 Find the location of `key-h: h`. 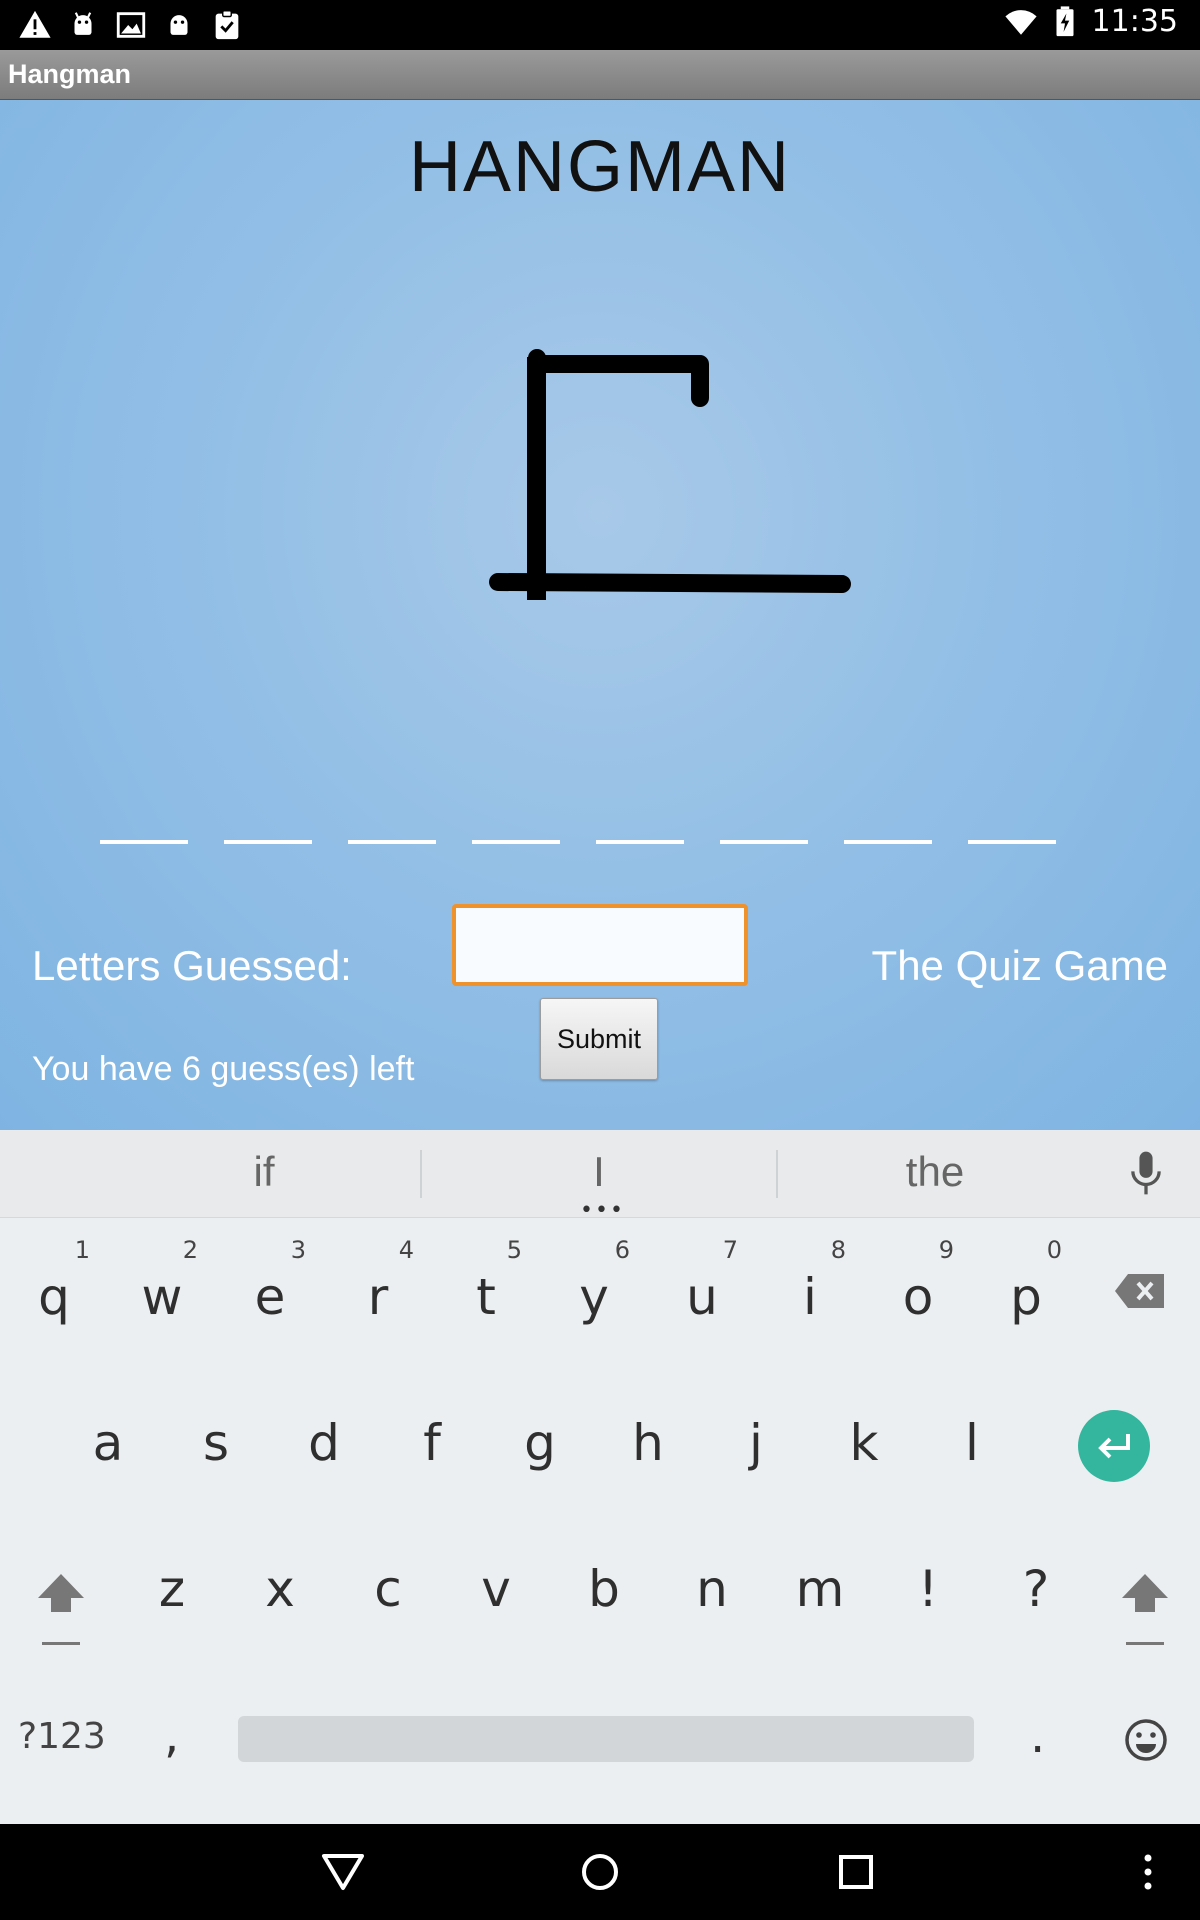

key-h: h is located at coordinates (648, 1441).